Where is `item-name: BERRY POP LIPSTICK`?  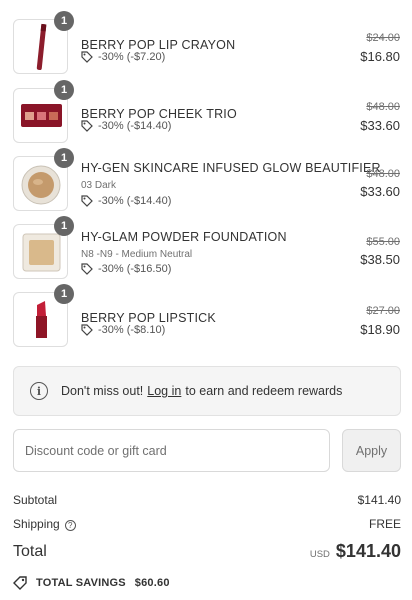 item-name: BERRY POP LIPSTICK is located at coordinates (148, 318).